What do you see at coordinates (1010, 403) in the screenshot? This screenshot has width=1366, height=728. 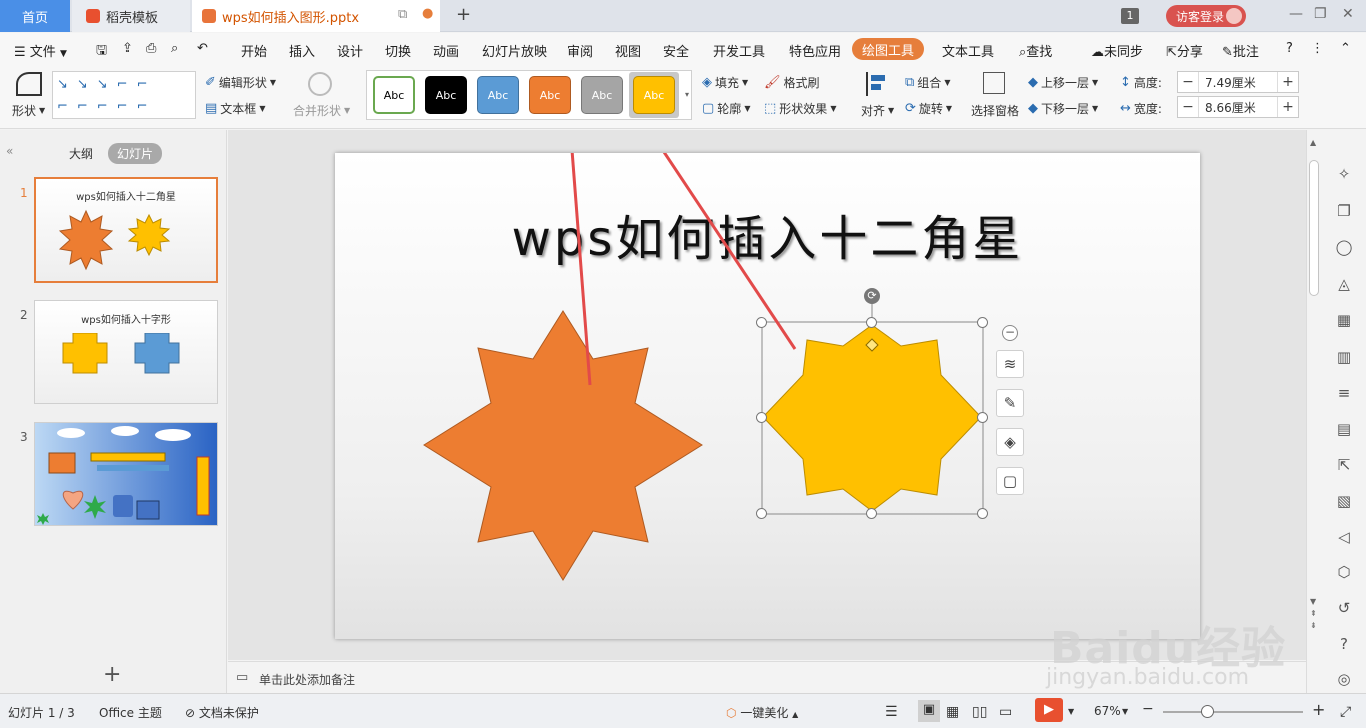 I see `pen-icon: ✎` at bounding box center [1010, 403].